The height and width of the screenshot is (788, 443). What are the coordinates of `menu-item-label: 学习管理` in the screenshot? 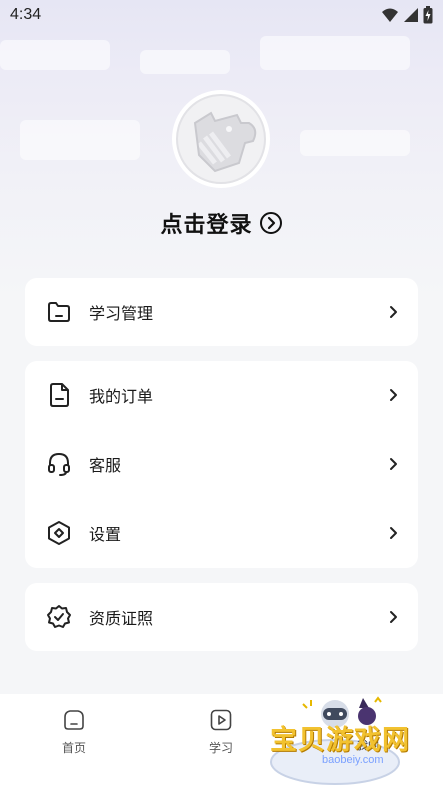 It's located at (121, 313).